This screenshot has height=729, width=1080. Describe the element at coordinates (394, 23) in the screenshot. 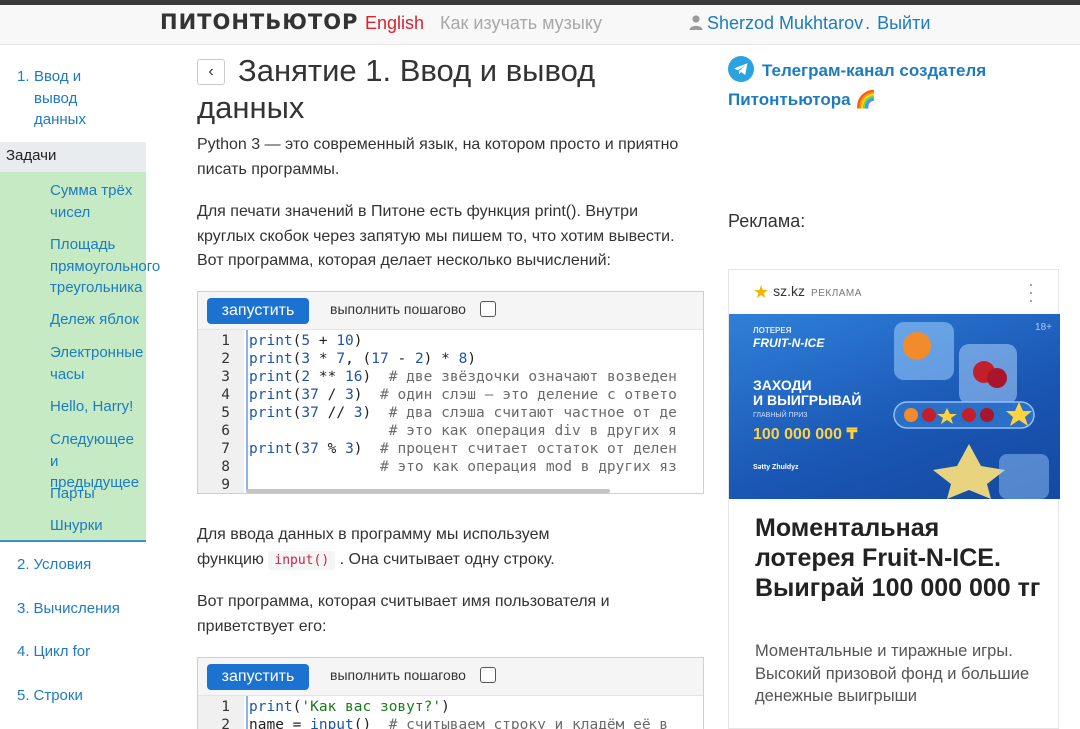

I see `language-link: English` at that location.